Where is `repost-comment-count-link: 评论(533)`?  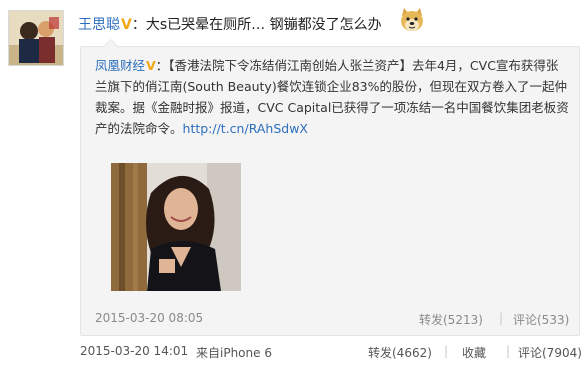 repost-comment-count-link: 评论(533) is located at coordinates (541, 319).